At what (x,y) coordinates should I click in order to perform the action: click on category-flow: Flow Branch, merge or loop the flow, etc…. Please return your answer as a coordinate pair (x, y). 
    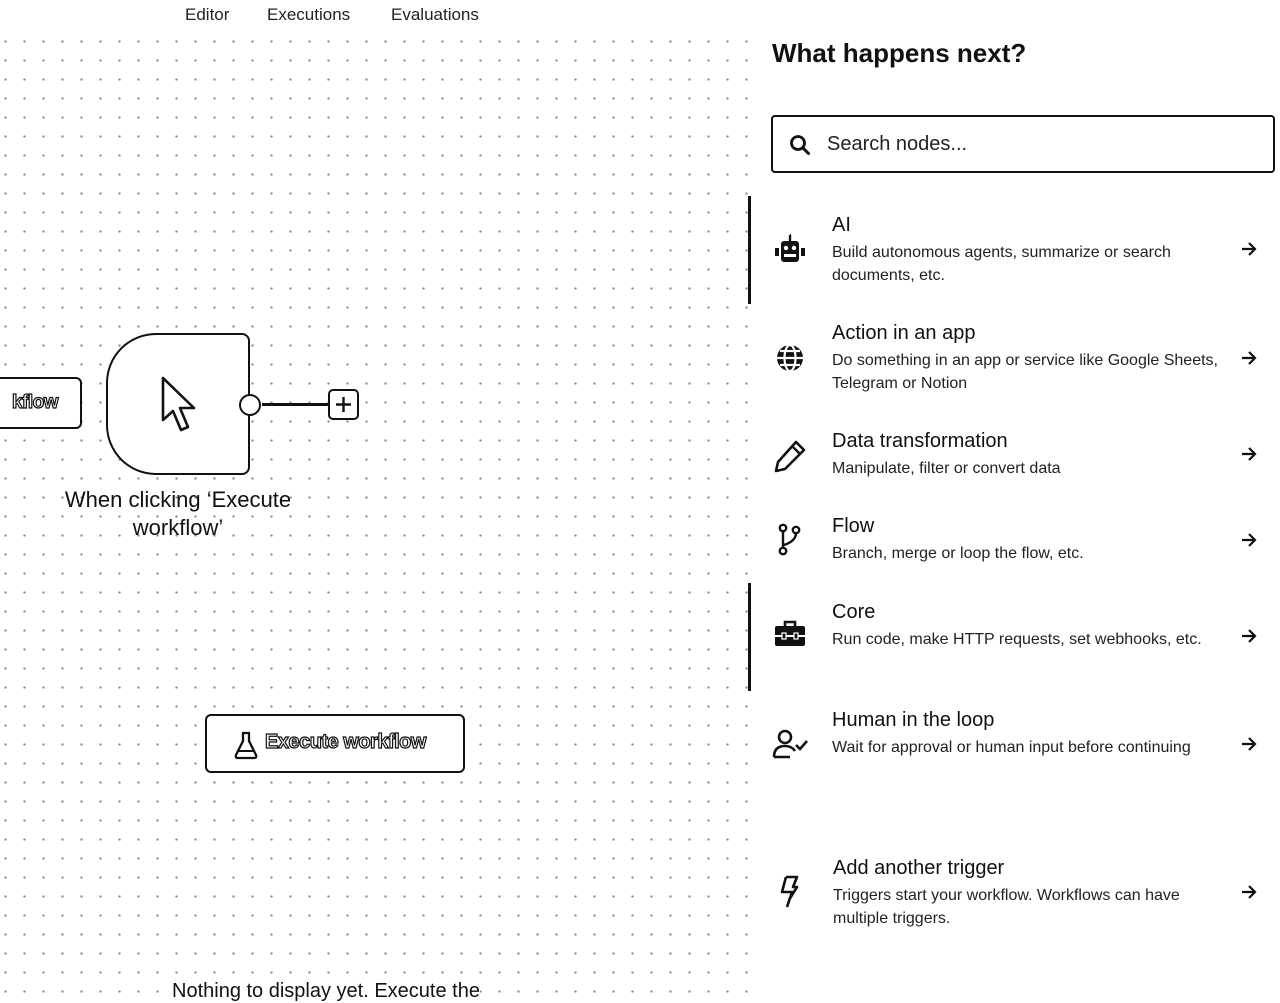
    Looking at the image, I should click on (1015, 545).